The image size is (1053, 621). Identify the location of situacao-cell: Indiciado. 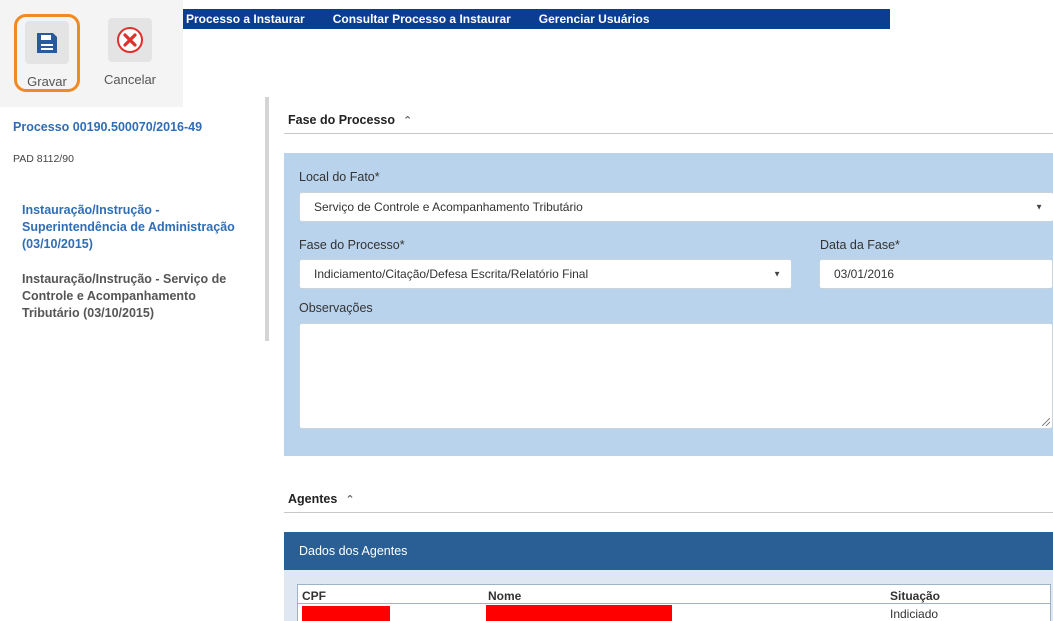
(914, 614).